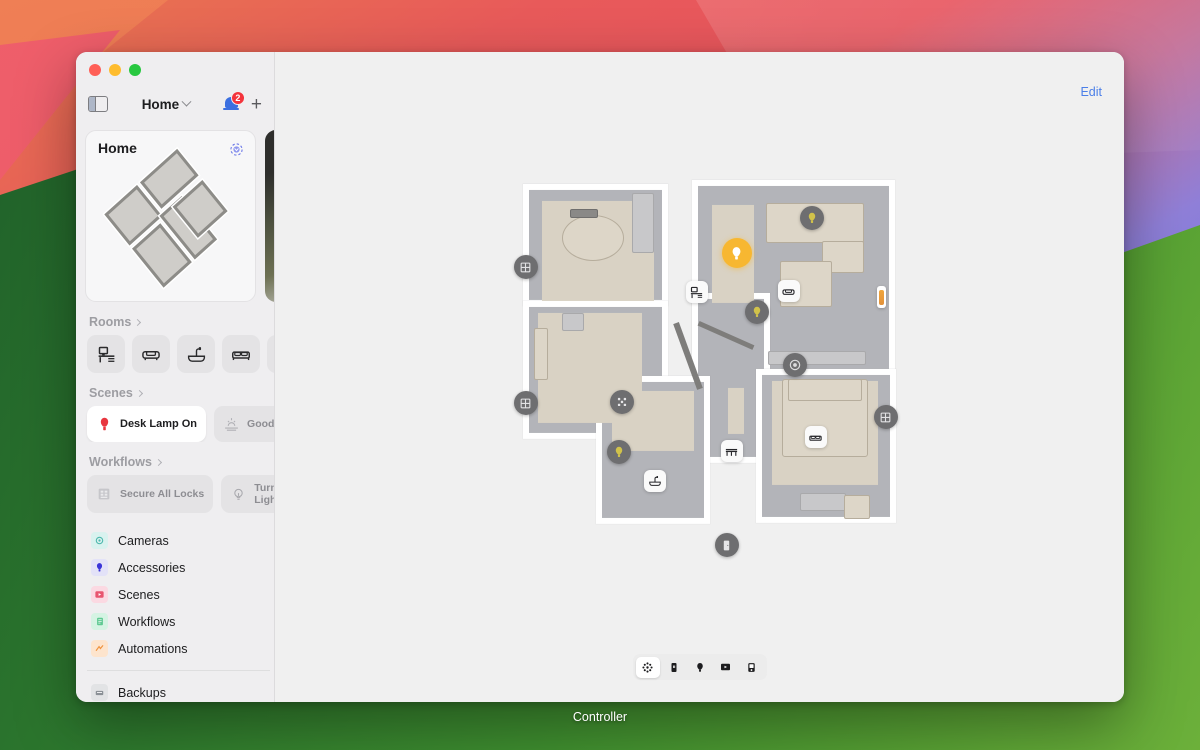 The image size is (1200, 750). Describe the element at coordinates (98, 104) in the screenshot. I see `sidebar-toggle-icon` at that location.